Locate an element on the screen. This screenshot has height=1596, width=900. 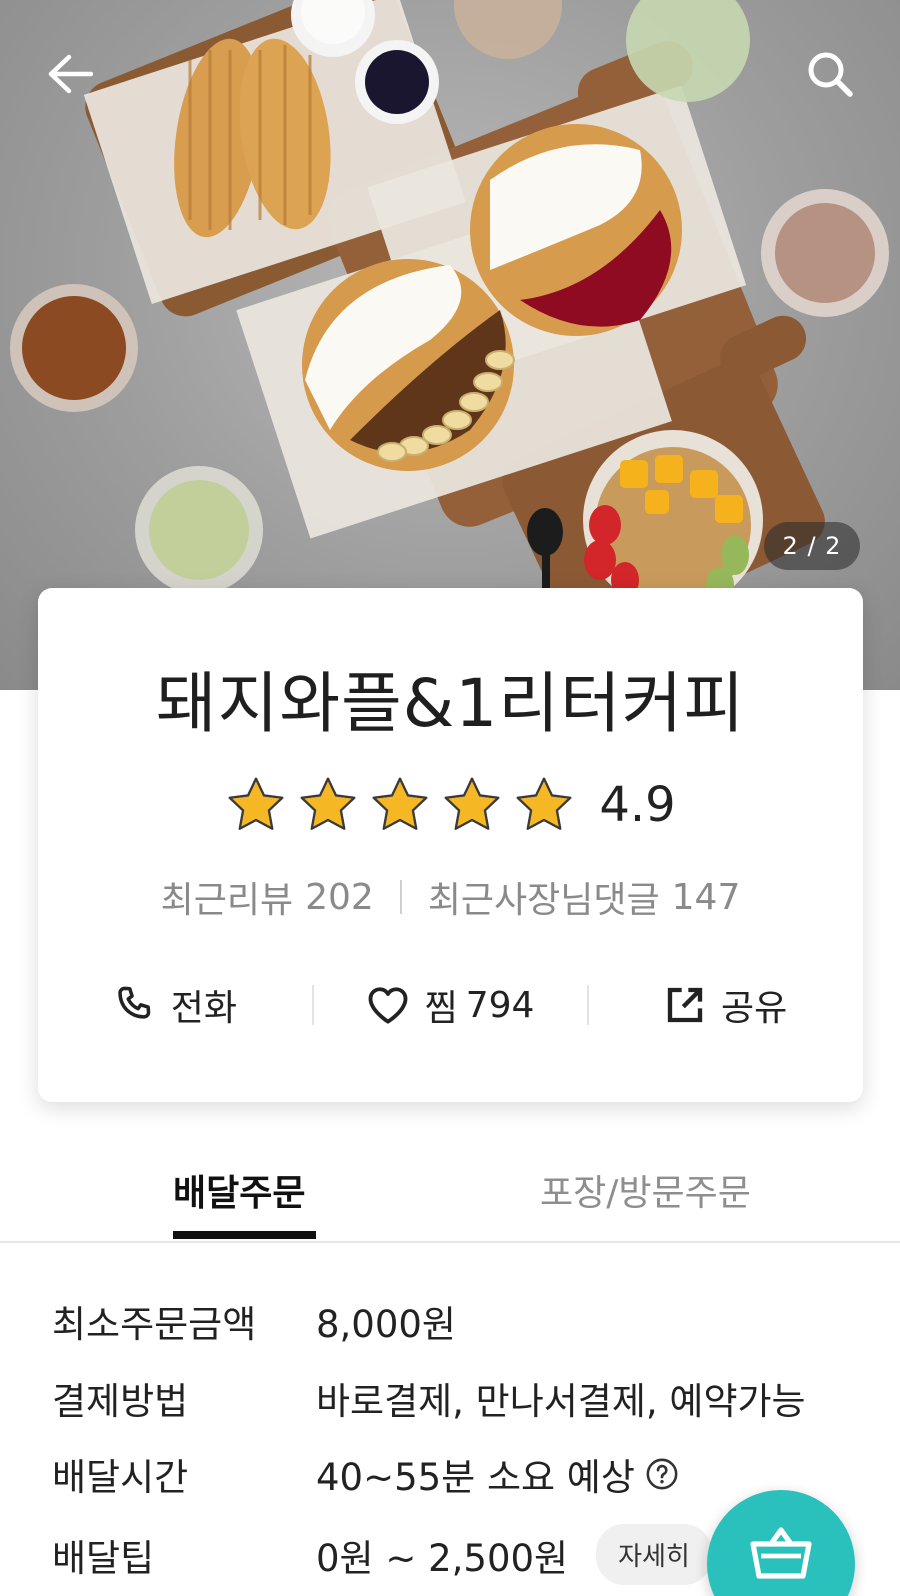
delivery-time-row: 배달시간 40~55분 소요 예상 is located at coordinates (365, 1474).